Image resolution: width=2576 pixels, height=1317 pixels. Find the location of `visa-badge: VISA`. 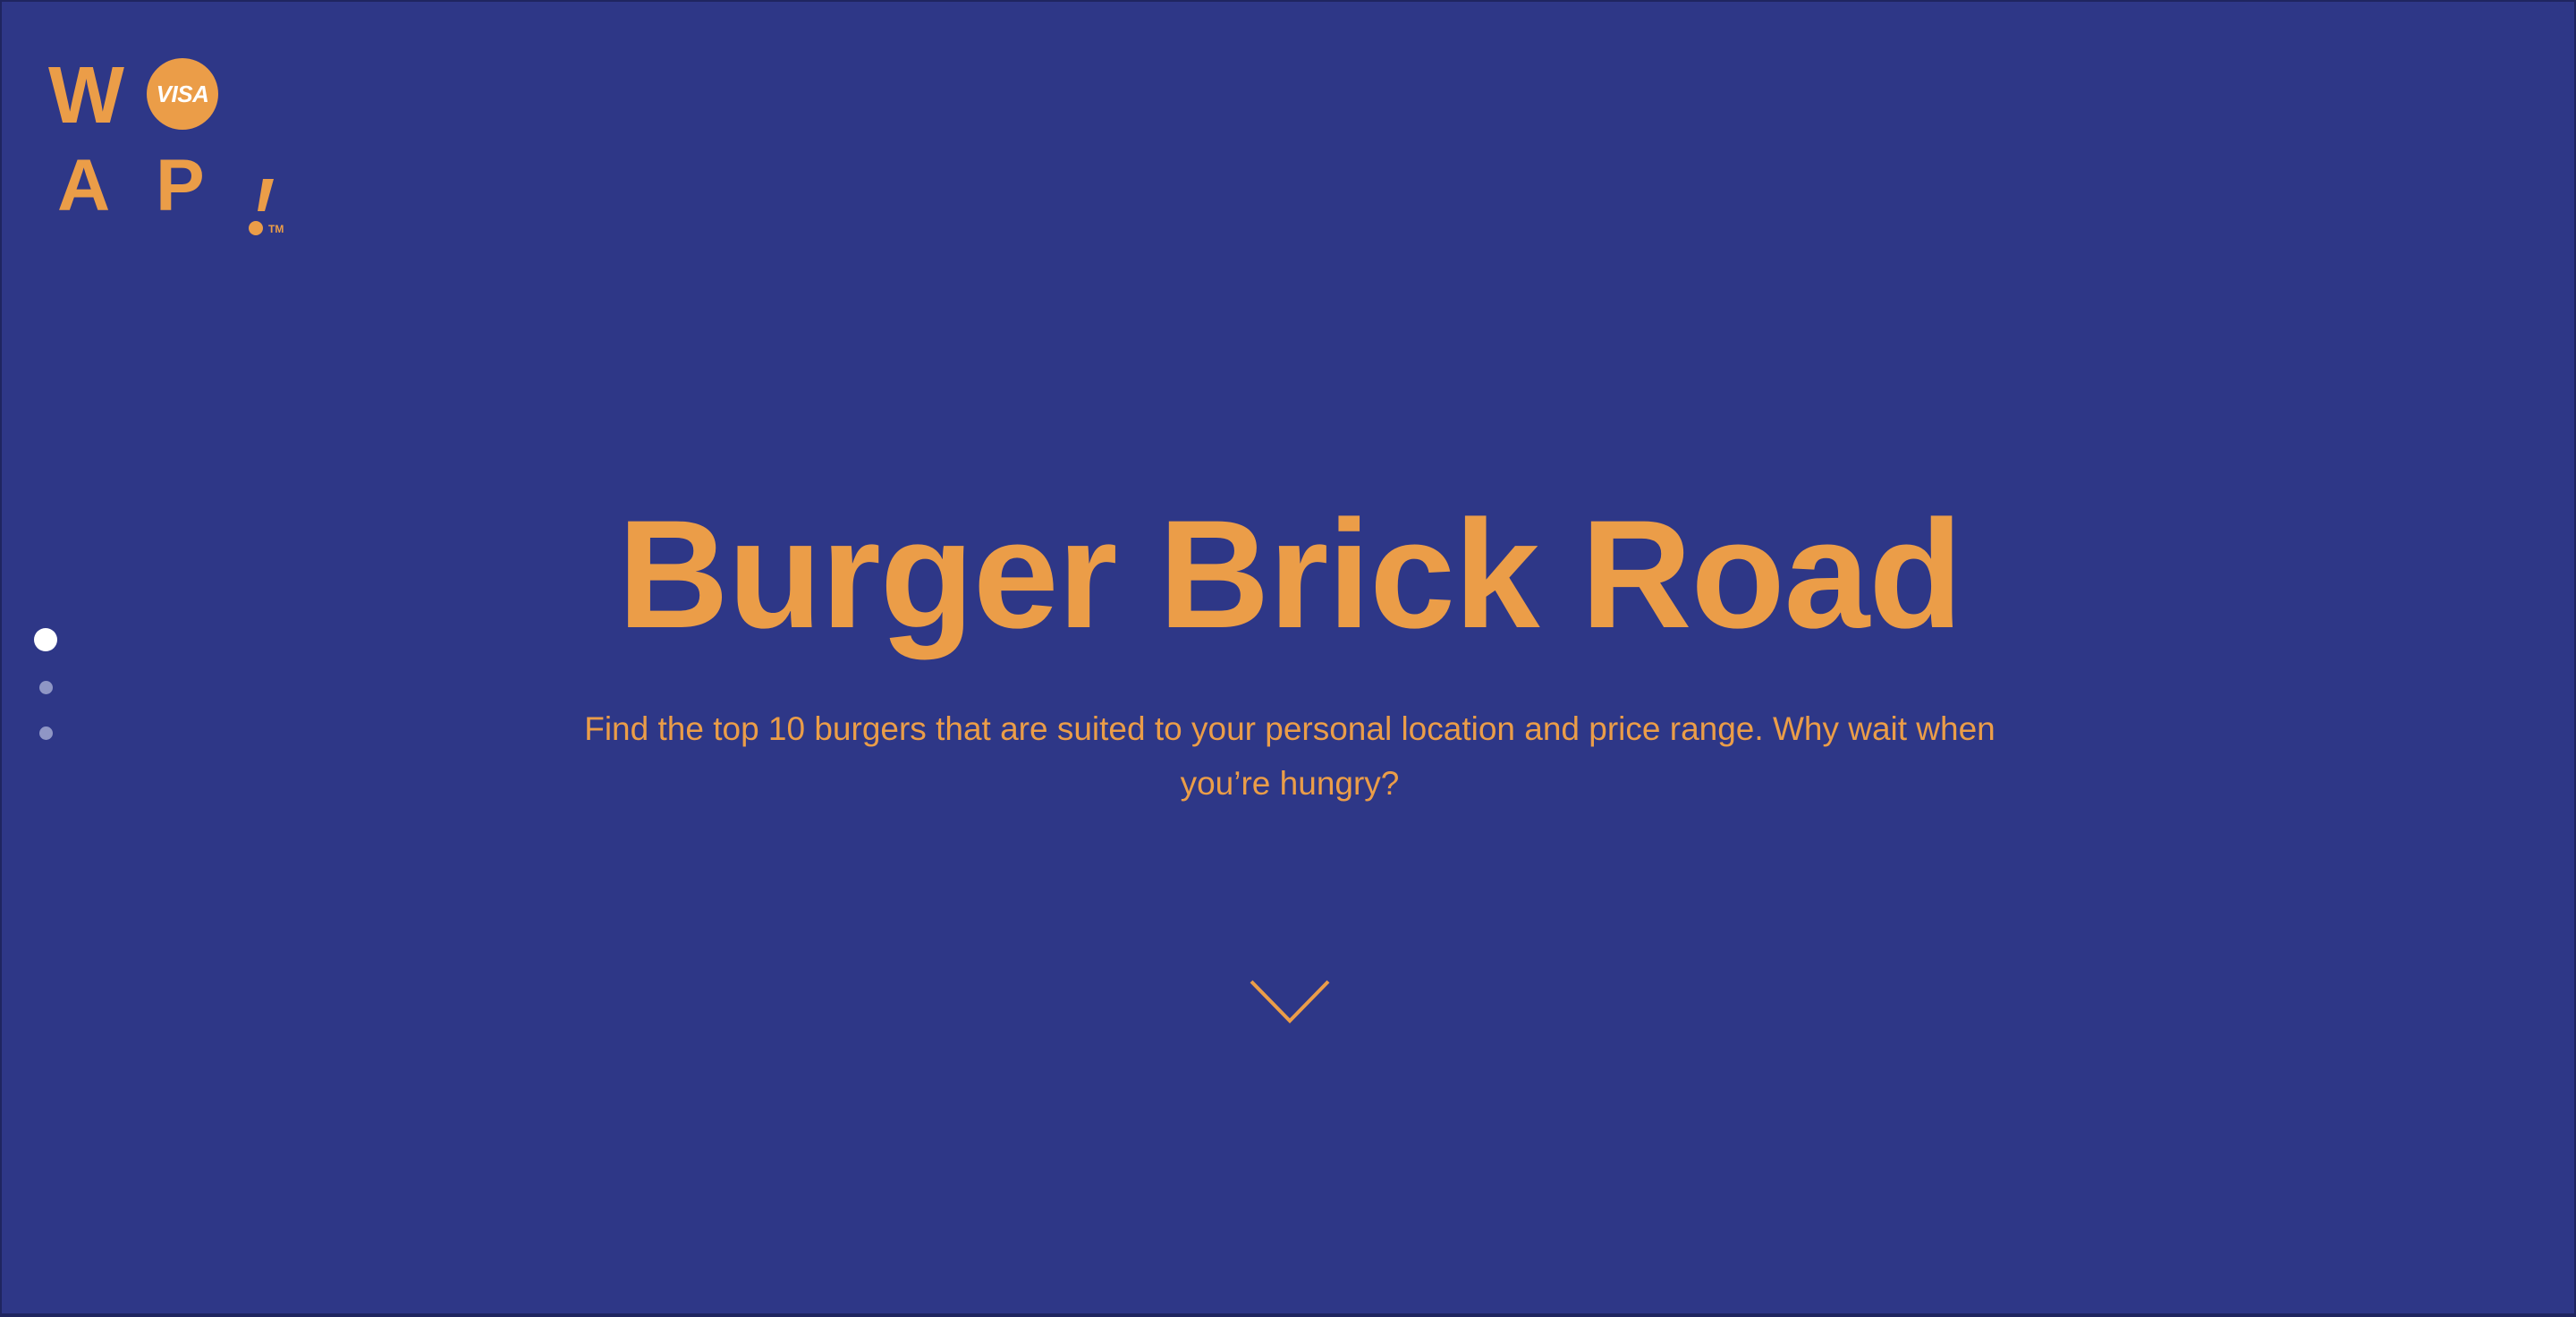

visa-badge: VISA is located at coordinates (182, 94).